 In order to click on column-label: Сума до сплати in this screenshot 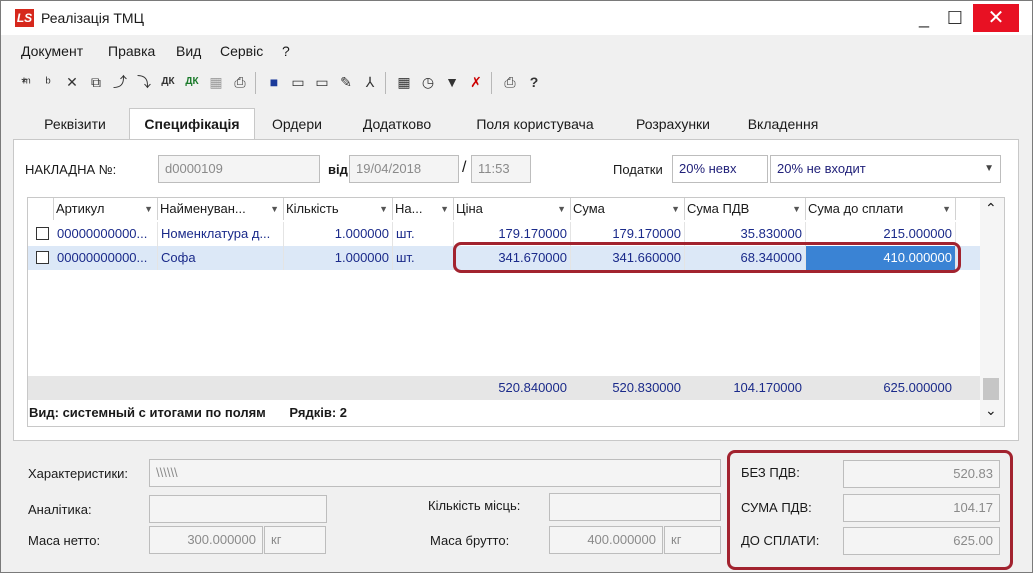, I will do `click(856, 208)`.